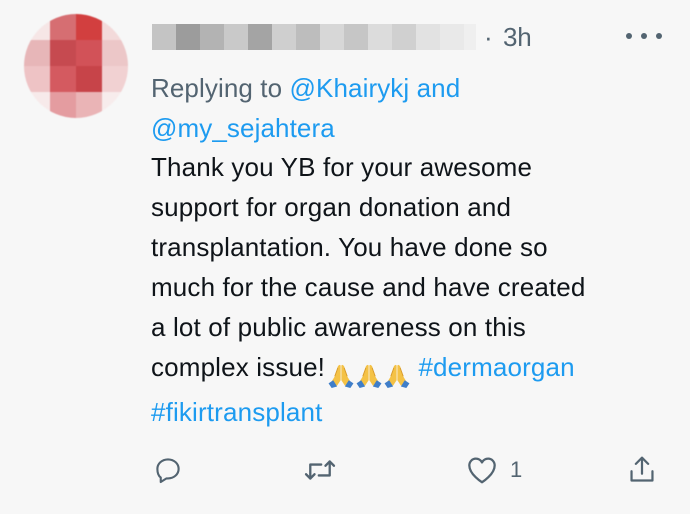 The image size is (690, 514). I want to click on reply-button, so click(168, 470).